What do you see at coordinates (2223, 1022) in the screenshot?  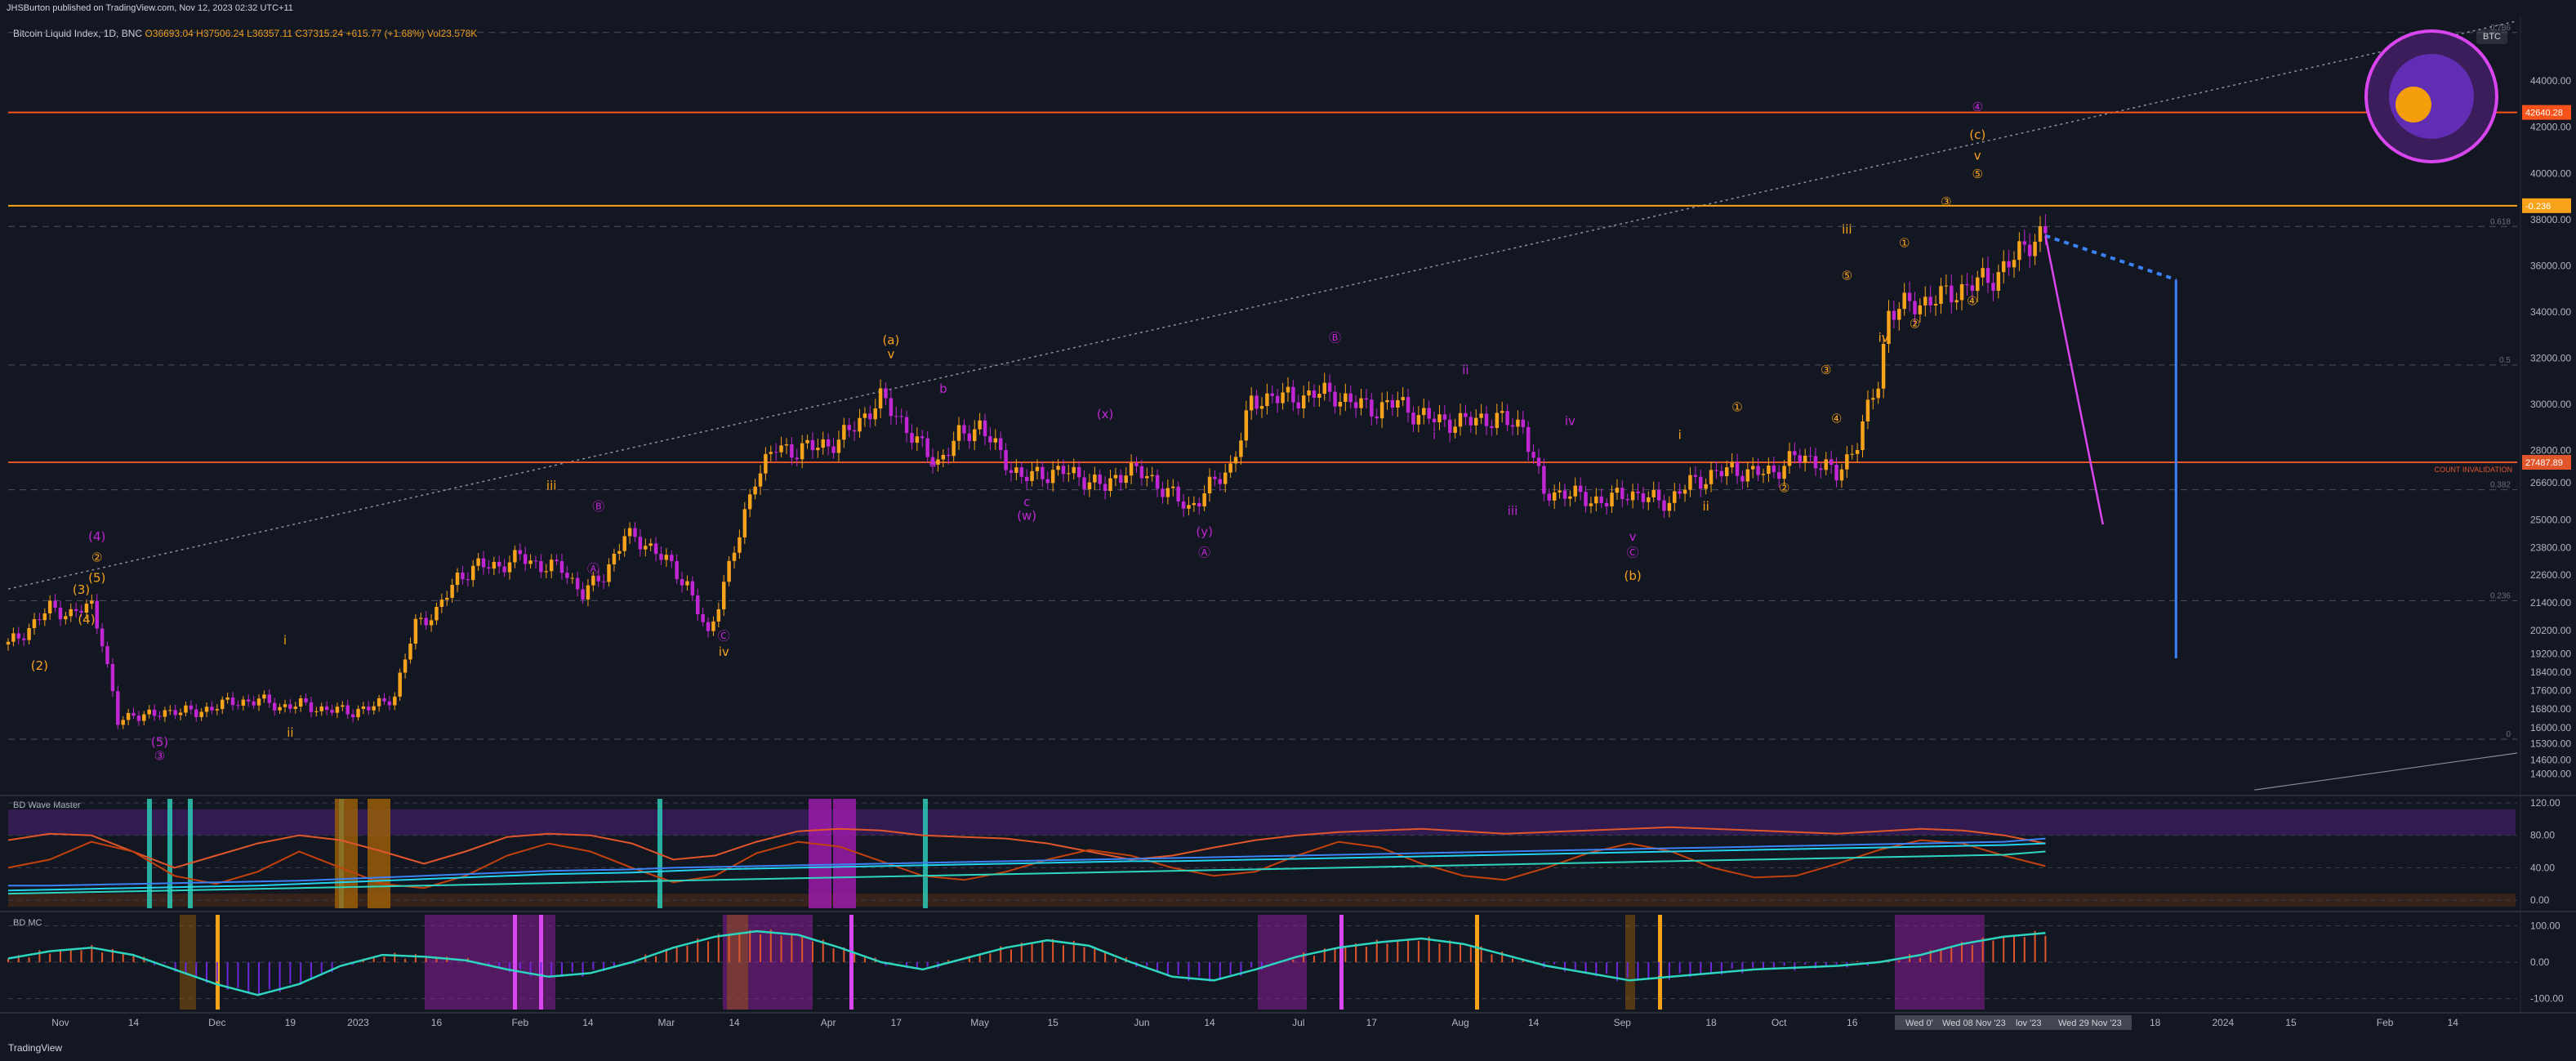 I see `time-axis-label: 2024` at bounding box center [2223, 1022].